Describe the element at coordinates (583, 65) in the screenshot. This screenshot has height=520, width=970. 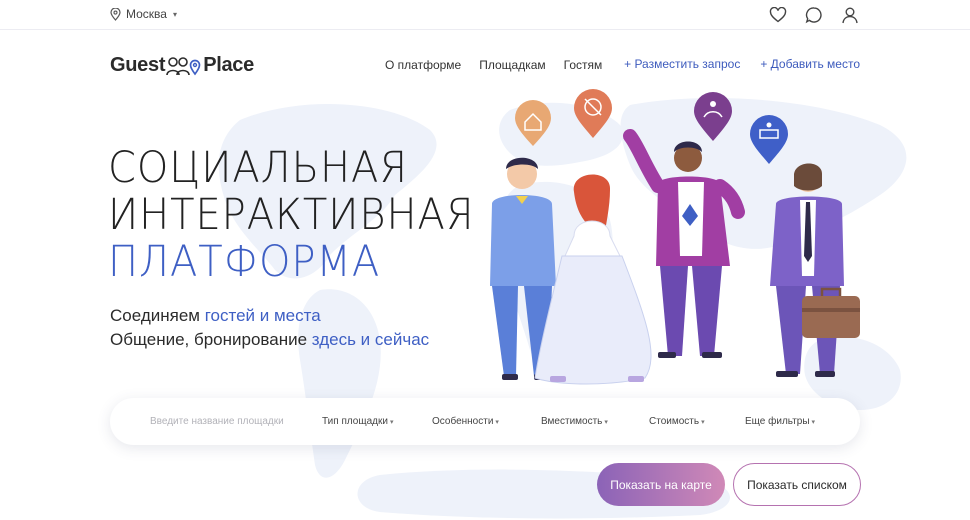
I see `nav-item-guests: Гостям` at that location.